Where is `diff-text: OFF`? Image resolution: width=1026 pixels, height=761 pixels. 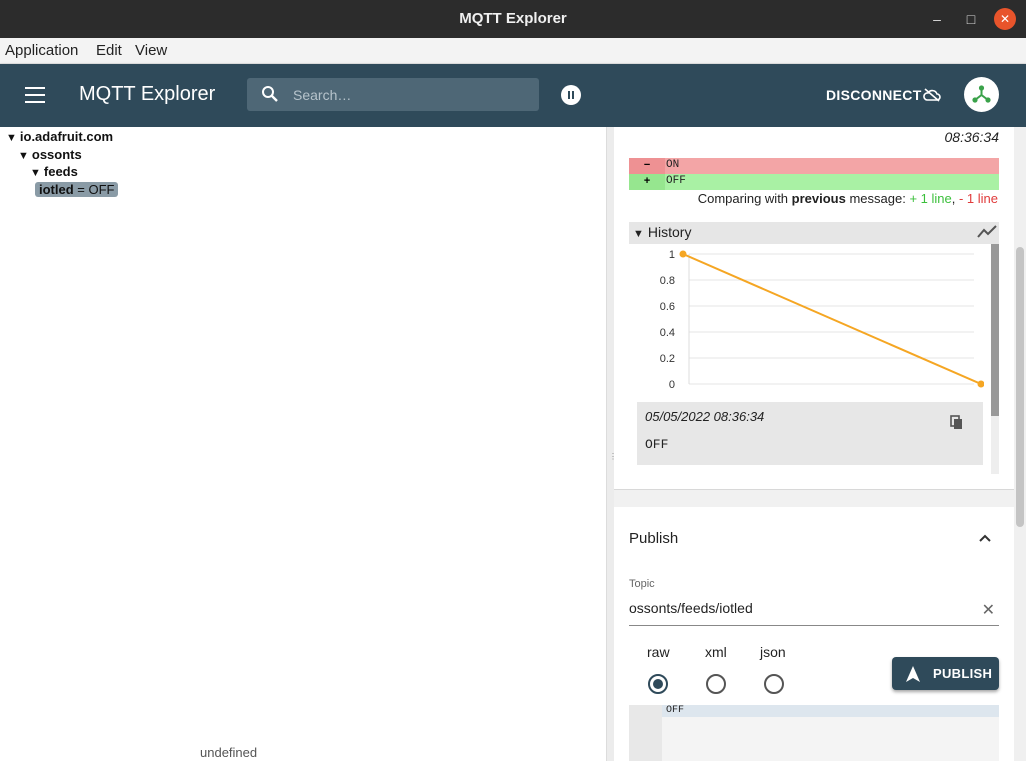
diff-text: OFF is located at coordinates (676, 181).